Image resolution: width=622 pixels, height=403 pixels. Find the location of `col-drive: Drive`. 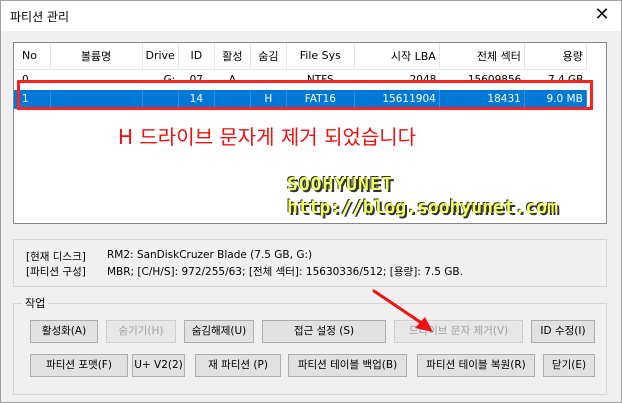

col-drive: Drive is located at coordinates (160, 56).